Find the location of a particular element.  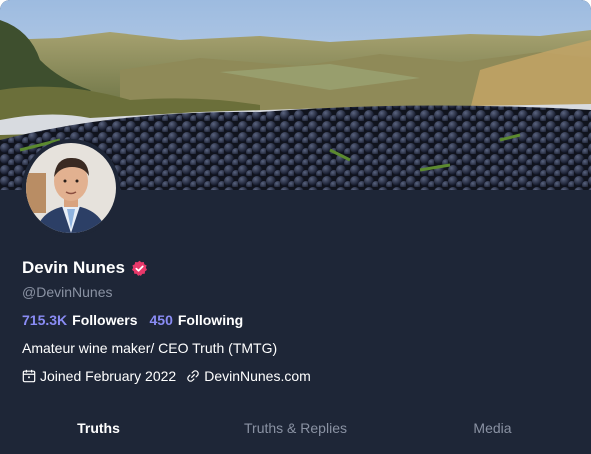

tab-truths-and-replies: Truths & Replies is located at coordinates (295, 428).